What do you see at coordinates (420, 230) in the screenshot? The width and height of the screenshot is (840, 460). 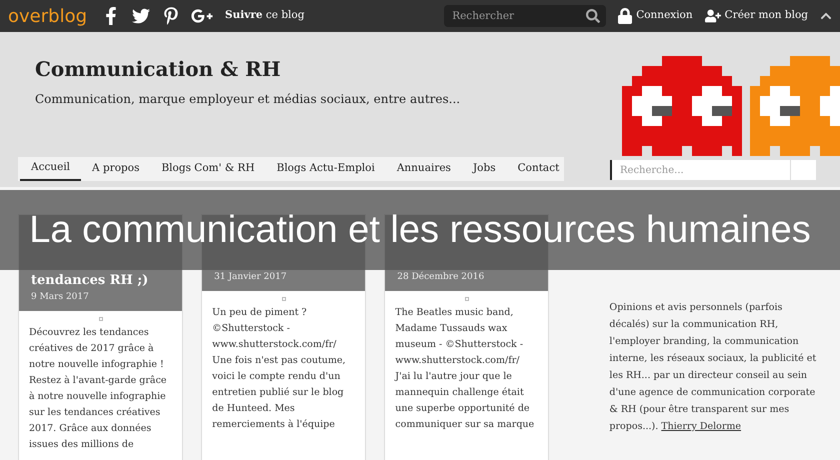 I see `banner-title: La communication et les ressources humaines` at bounding box center [420, 230].